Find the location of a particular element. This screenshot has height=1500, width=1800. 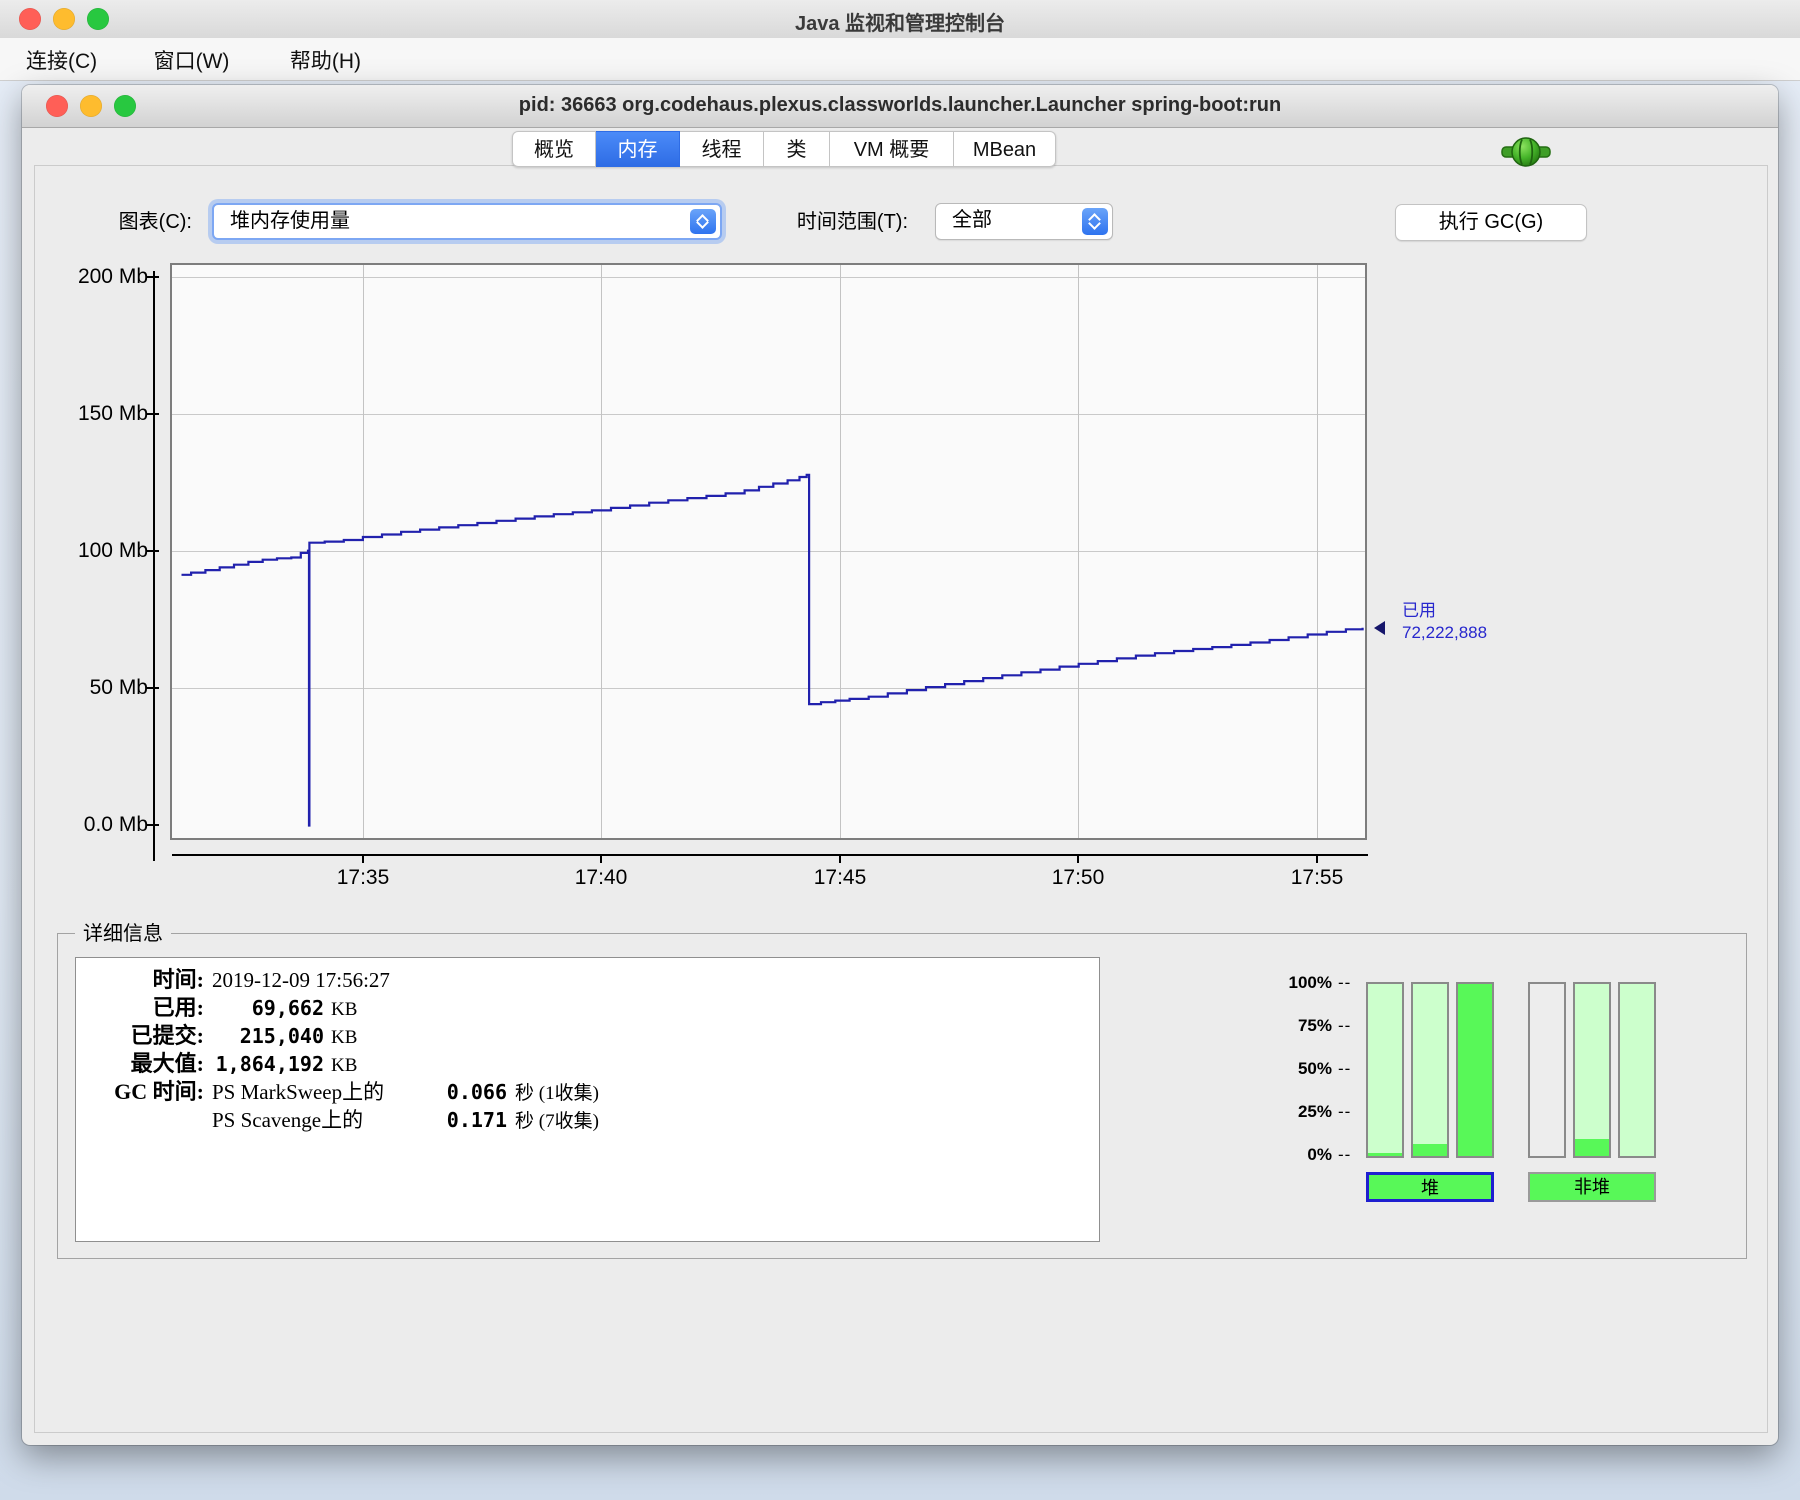

left-triangle-icon is located at coordinates (1379, 628).